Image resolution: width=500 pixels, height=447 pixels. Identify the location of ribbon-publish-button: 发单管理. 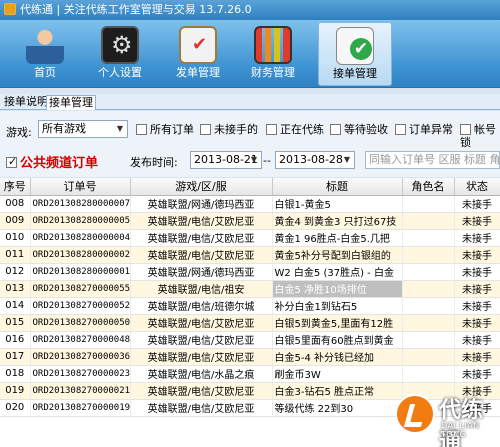
(198, 54).